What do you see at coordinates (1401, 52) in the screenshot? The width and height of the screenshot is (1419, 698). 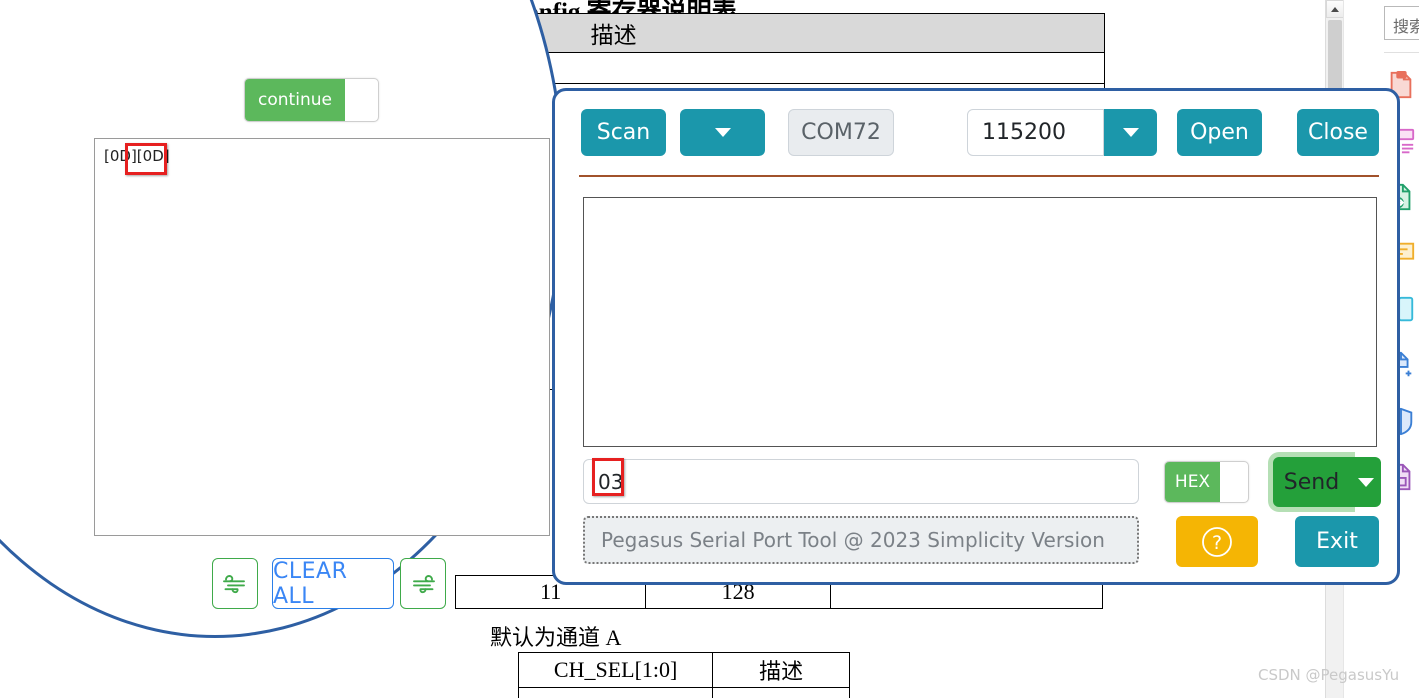 I see `rail-divider` at bounding box center [1401, 52].